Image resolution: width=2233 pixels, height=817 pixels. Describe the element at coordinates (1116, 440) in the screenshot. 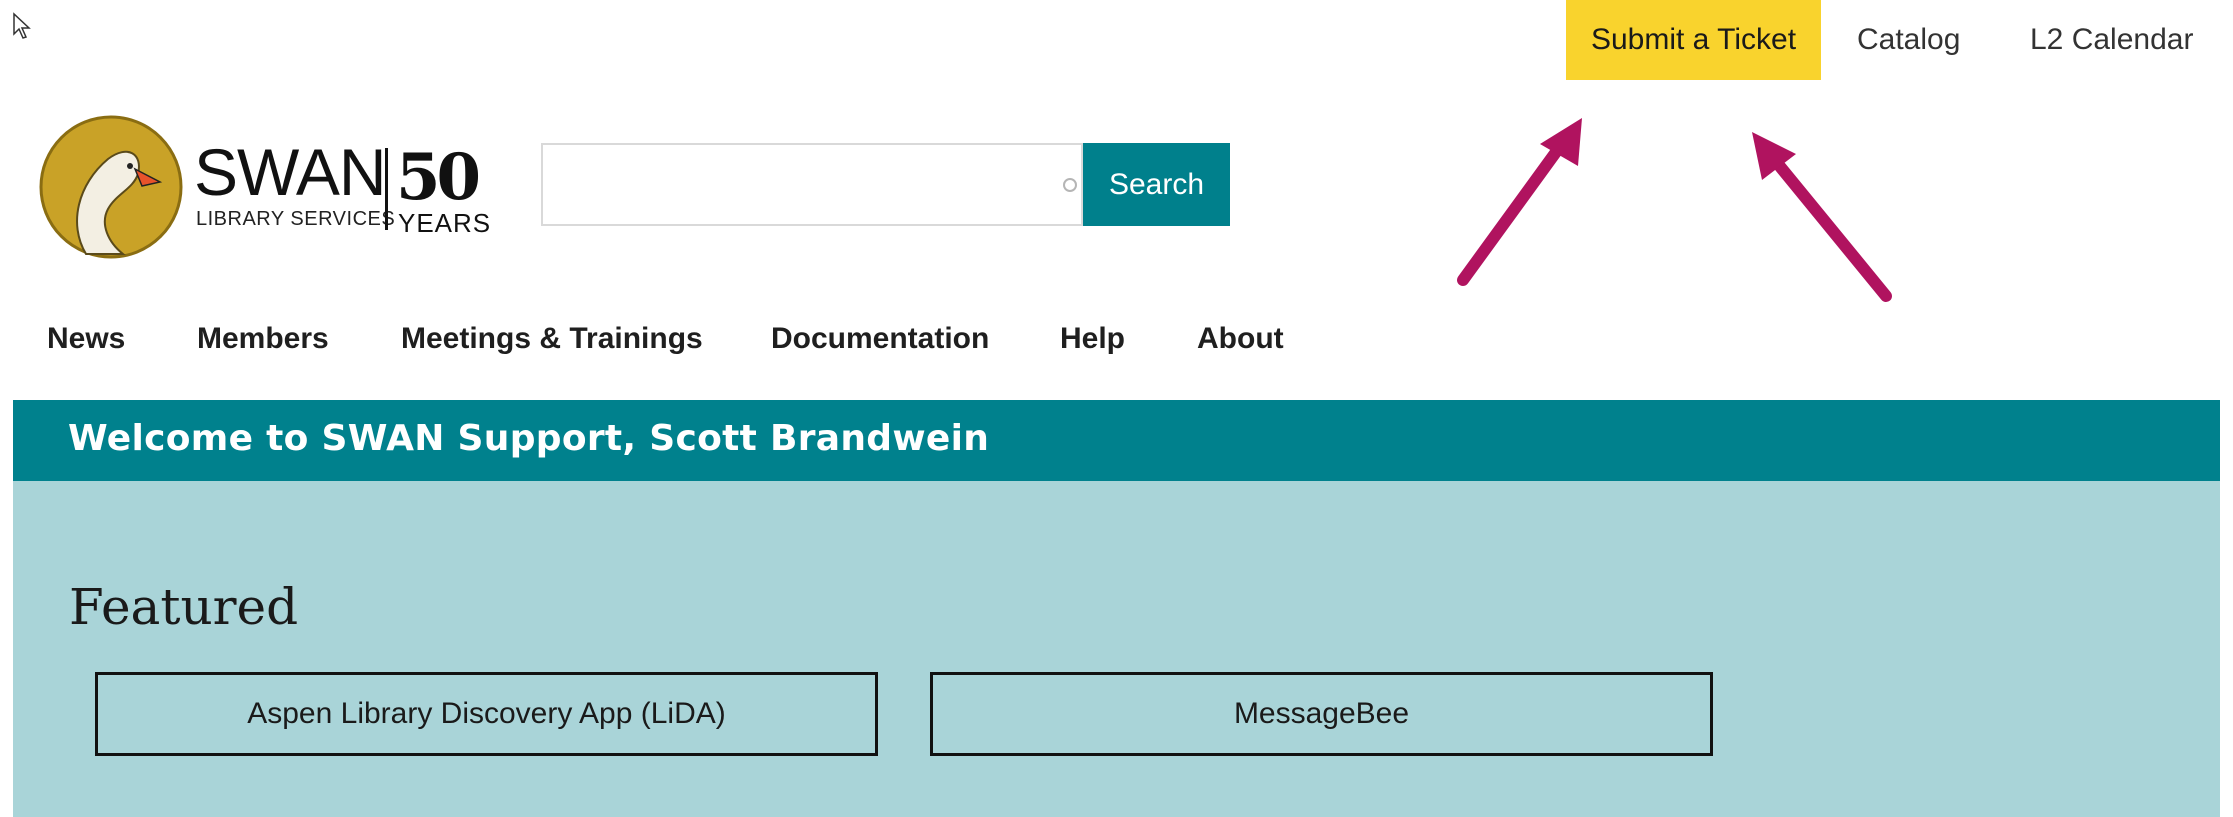

I see `welcome-banner: Welcome to SWAN Support, Scott Brandwein` at that location.